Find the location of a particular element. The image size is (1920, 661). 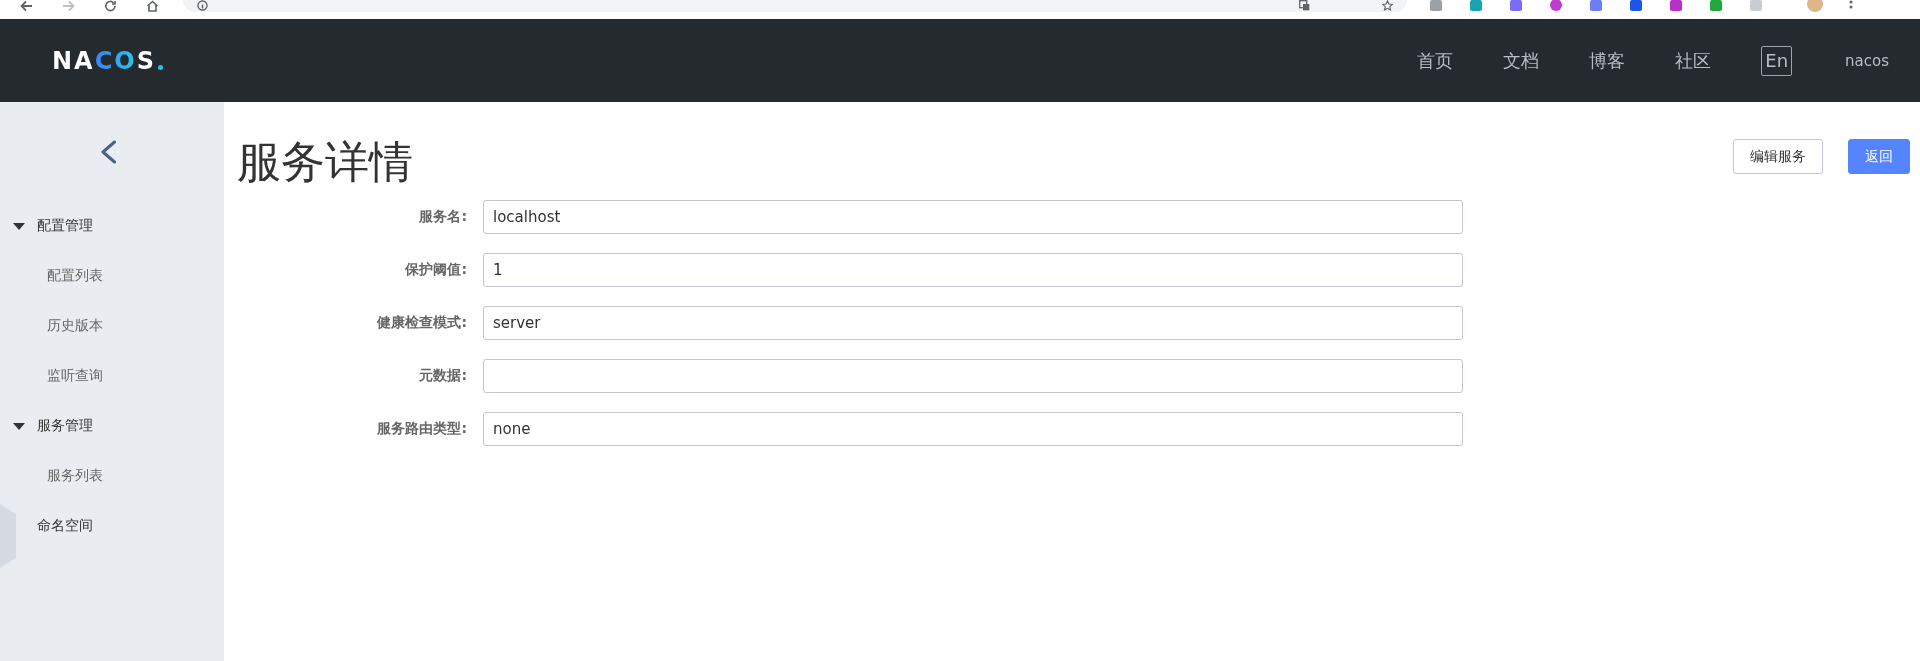

submenu-item: 历史版本 is located at coordinates (75, 326).